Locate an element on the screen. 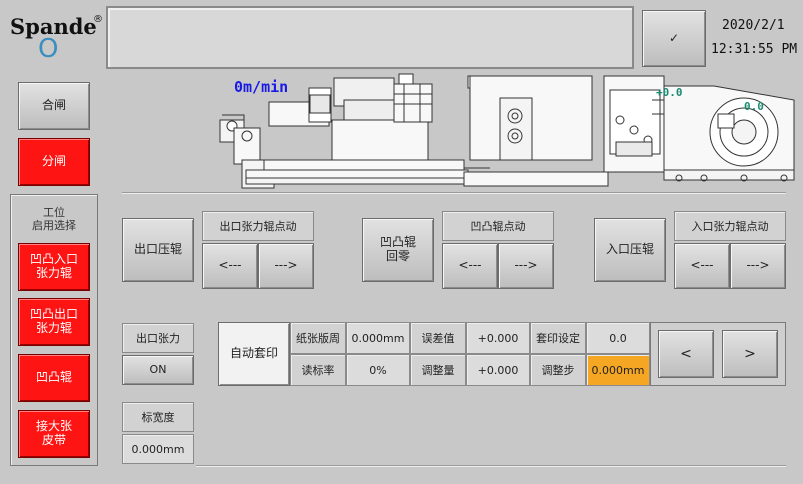  auto-register-button: 自动套印 is located at coordinates (254, 354).